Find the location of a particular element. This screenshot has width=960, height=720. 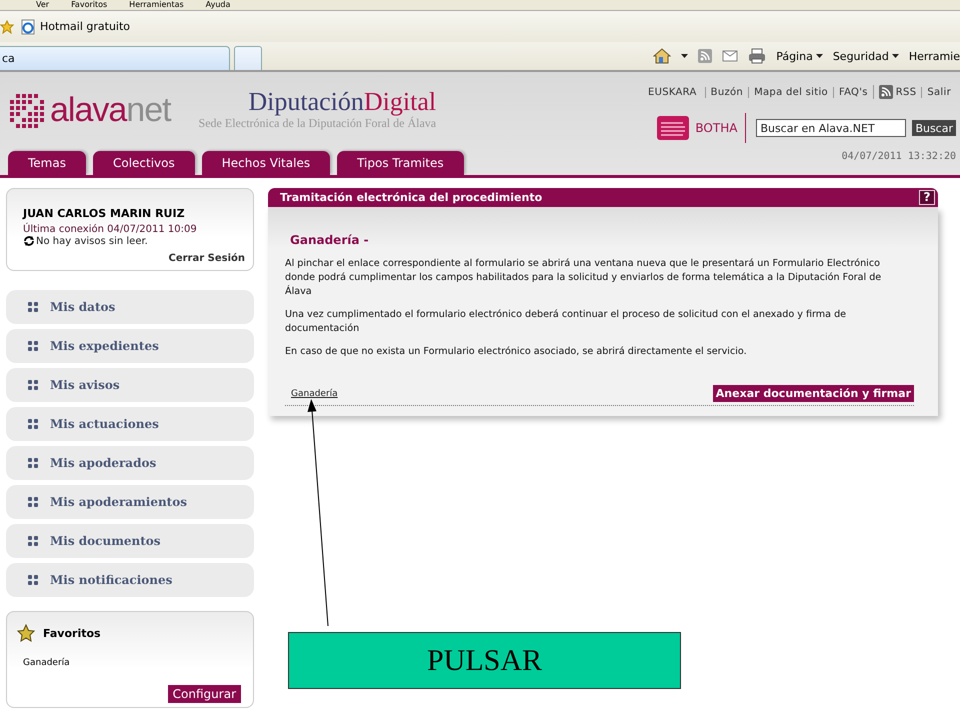

callout-label: PULSAR is located at coordinates (484, 660).